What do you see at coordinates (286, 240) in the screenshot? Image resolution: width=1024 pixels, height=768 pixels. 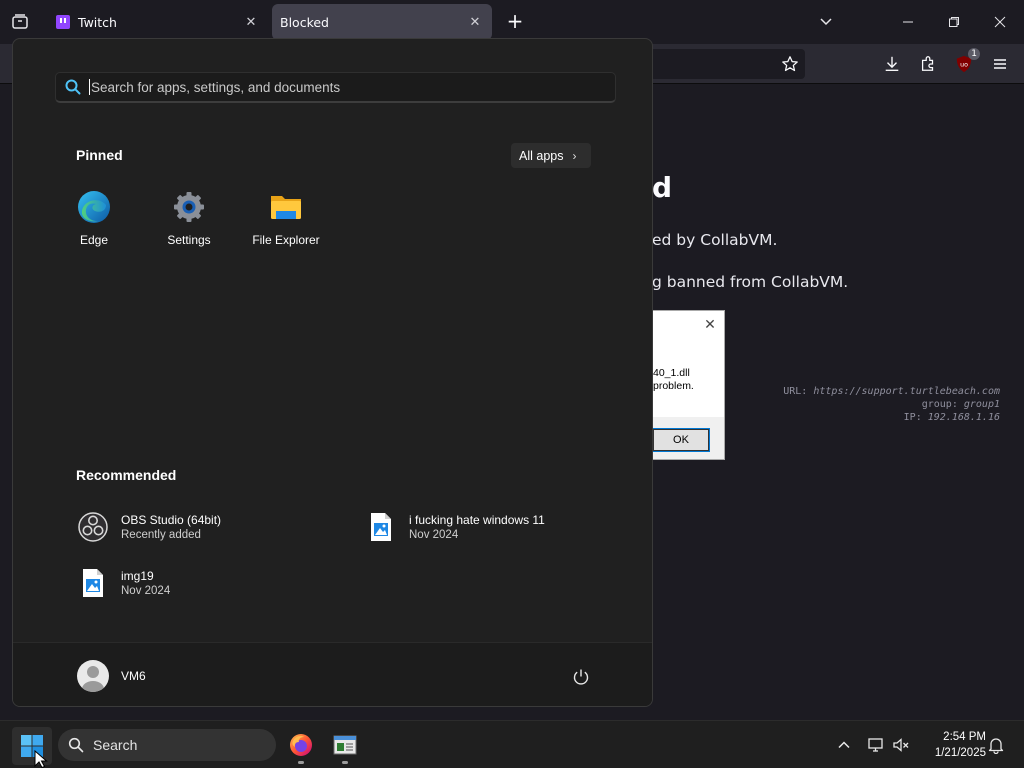 I see `pinned-app-label: File Explorer` at bounding box center [286, 240].